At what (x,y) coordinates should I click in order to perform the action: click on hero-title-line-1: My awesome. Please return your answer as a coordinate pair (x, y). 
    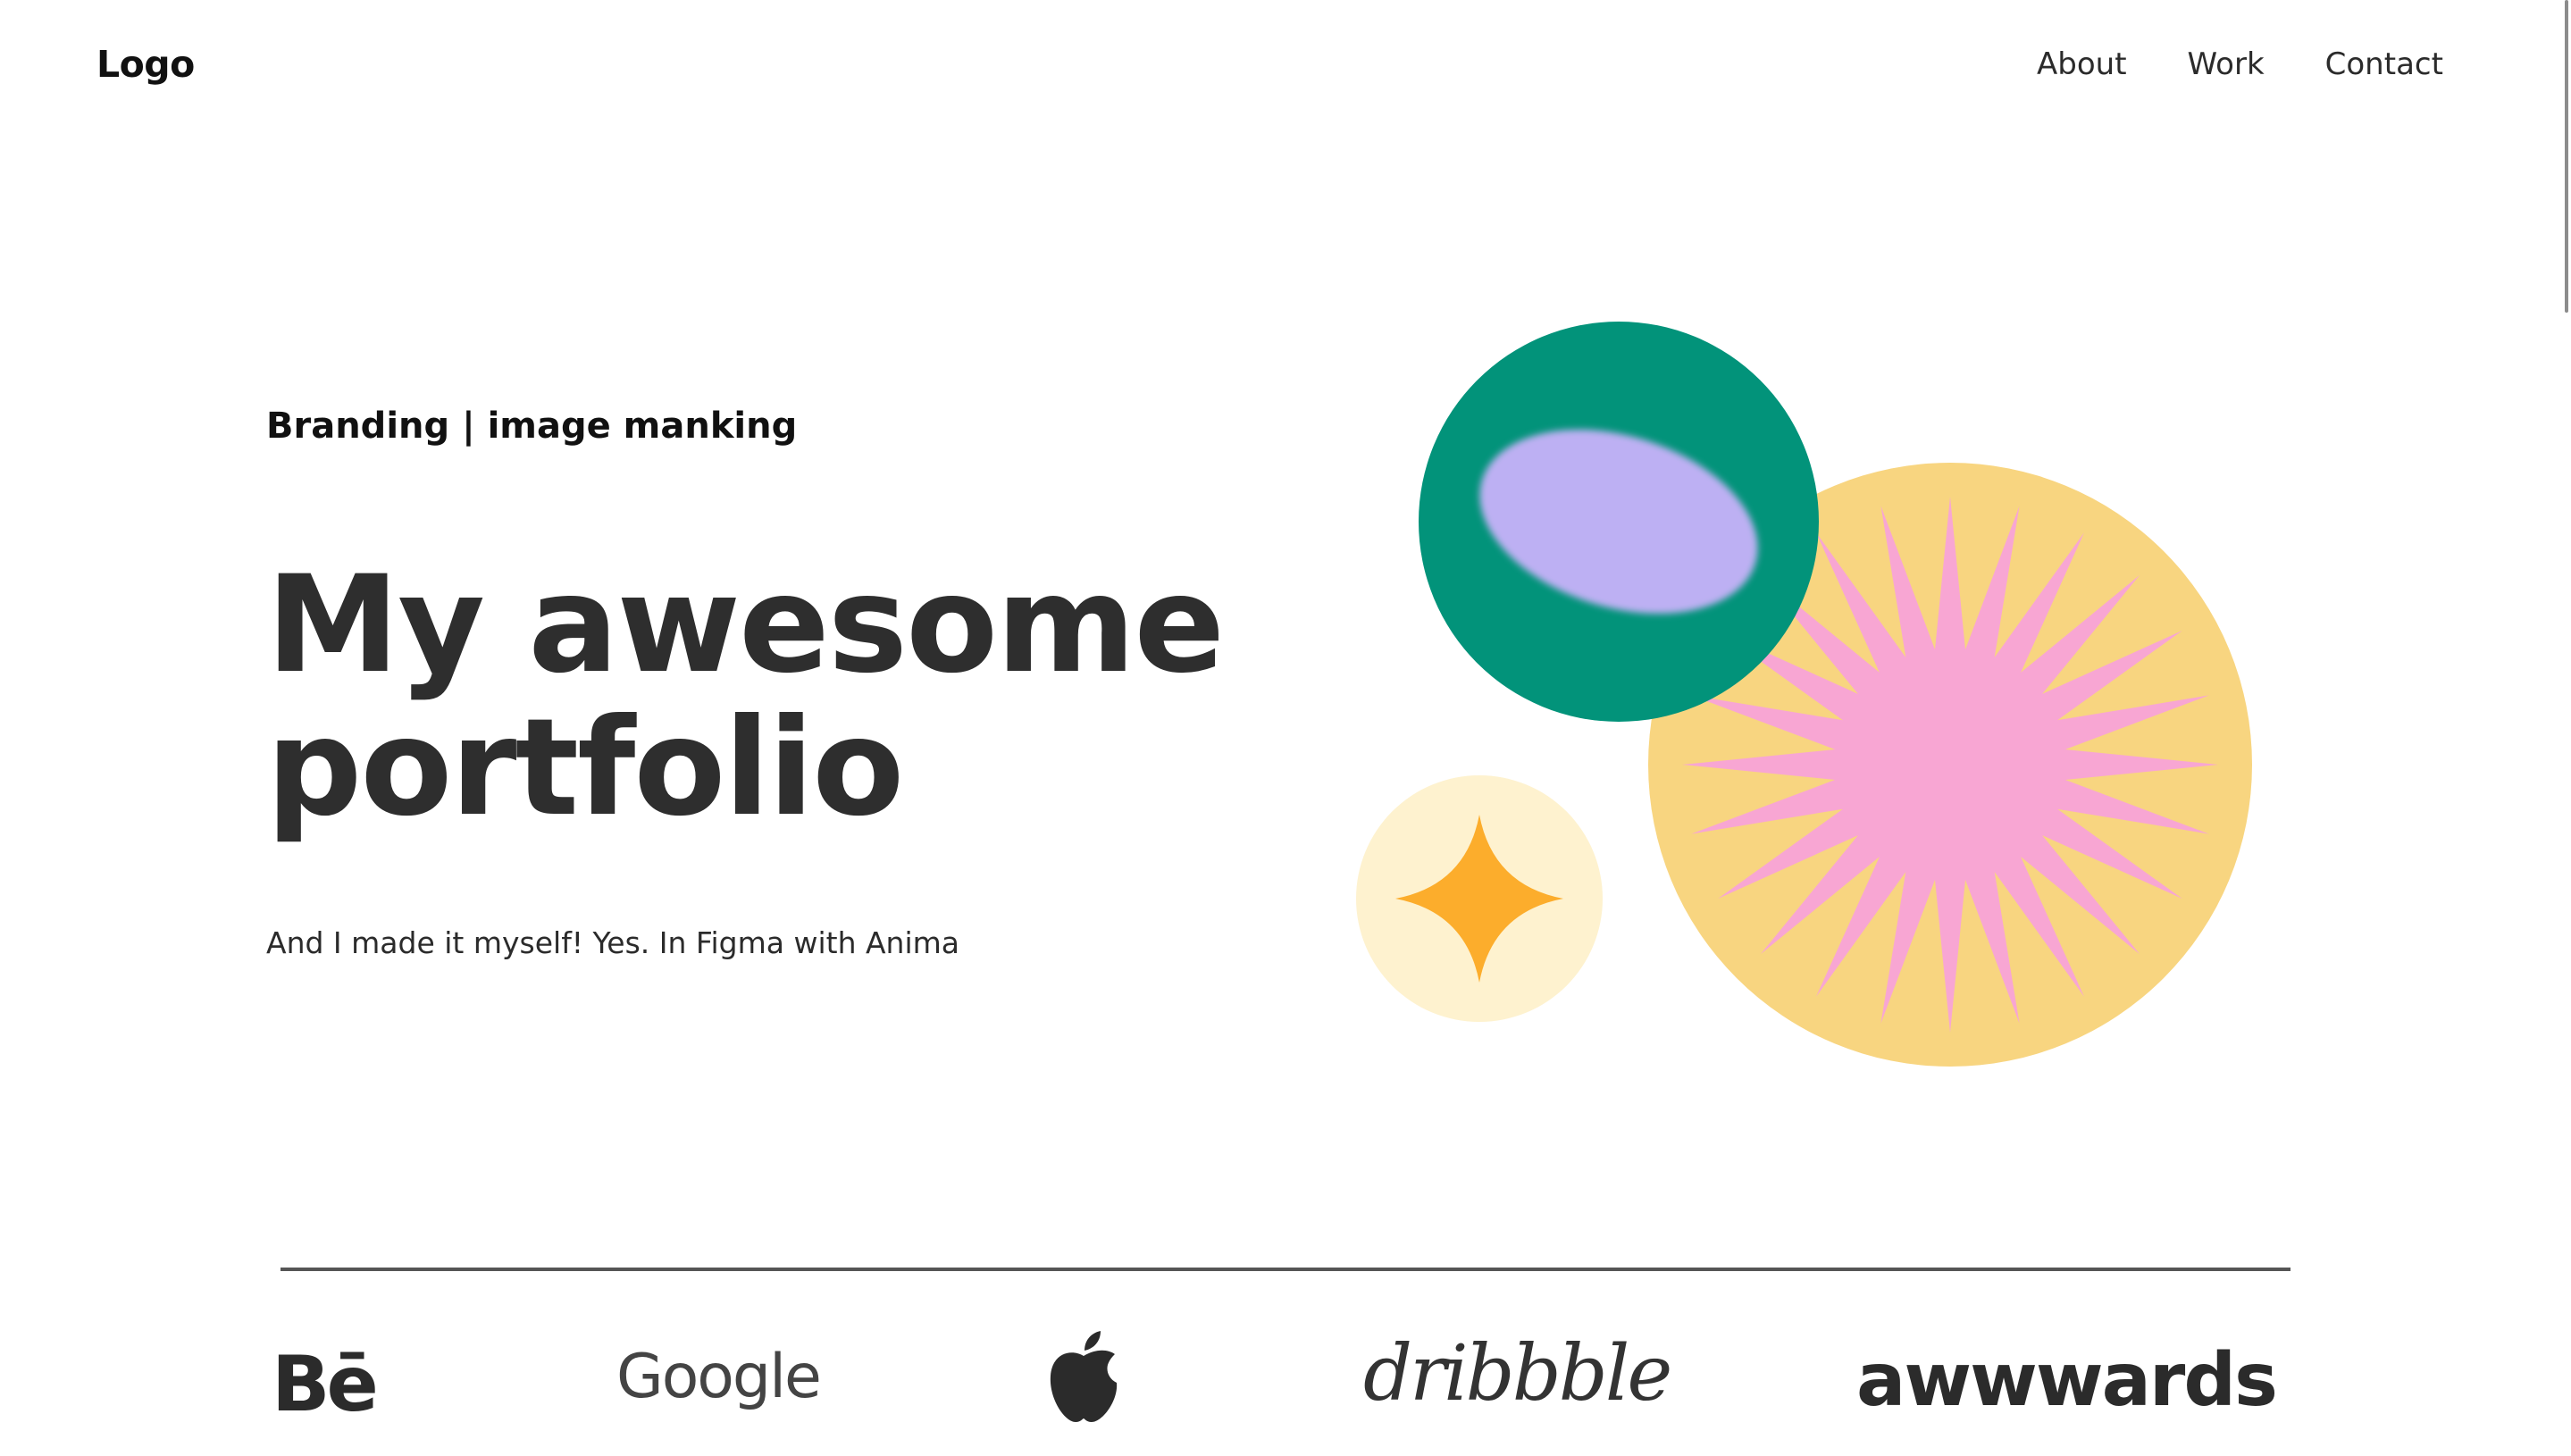
    Looking at the image, I should click on (745, 625).